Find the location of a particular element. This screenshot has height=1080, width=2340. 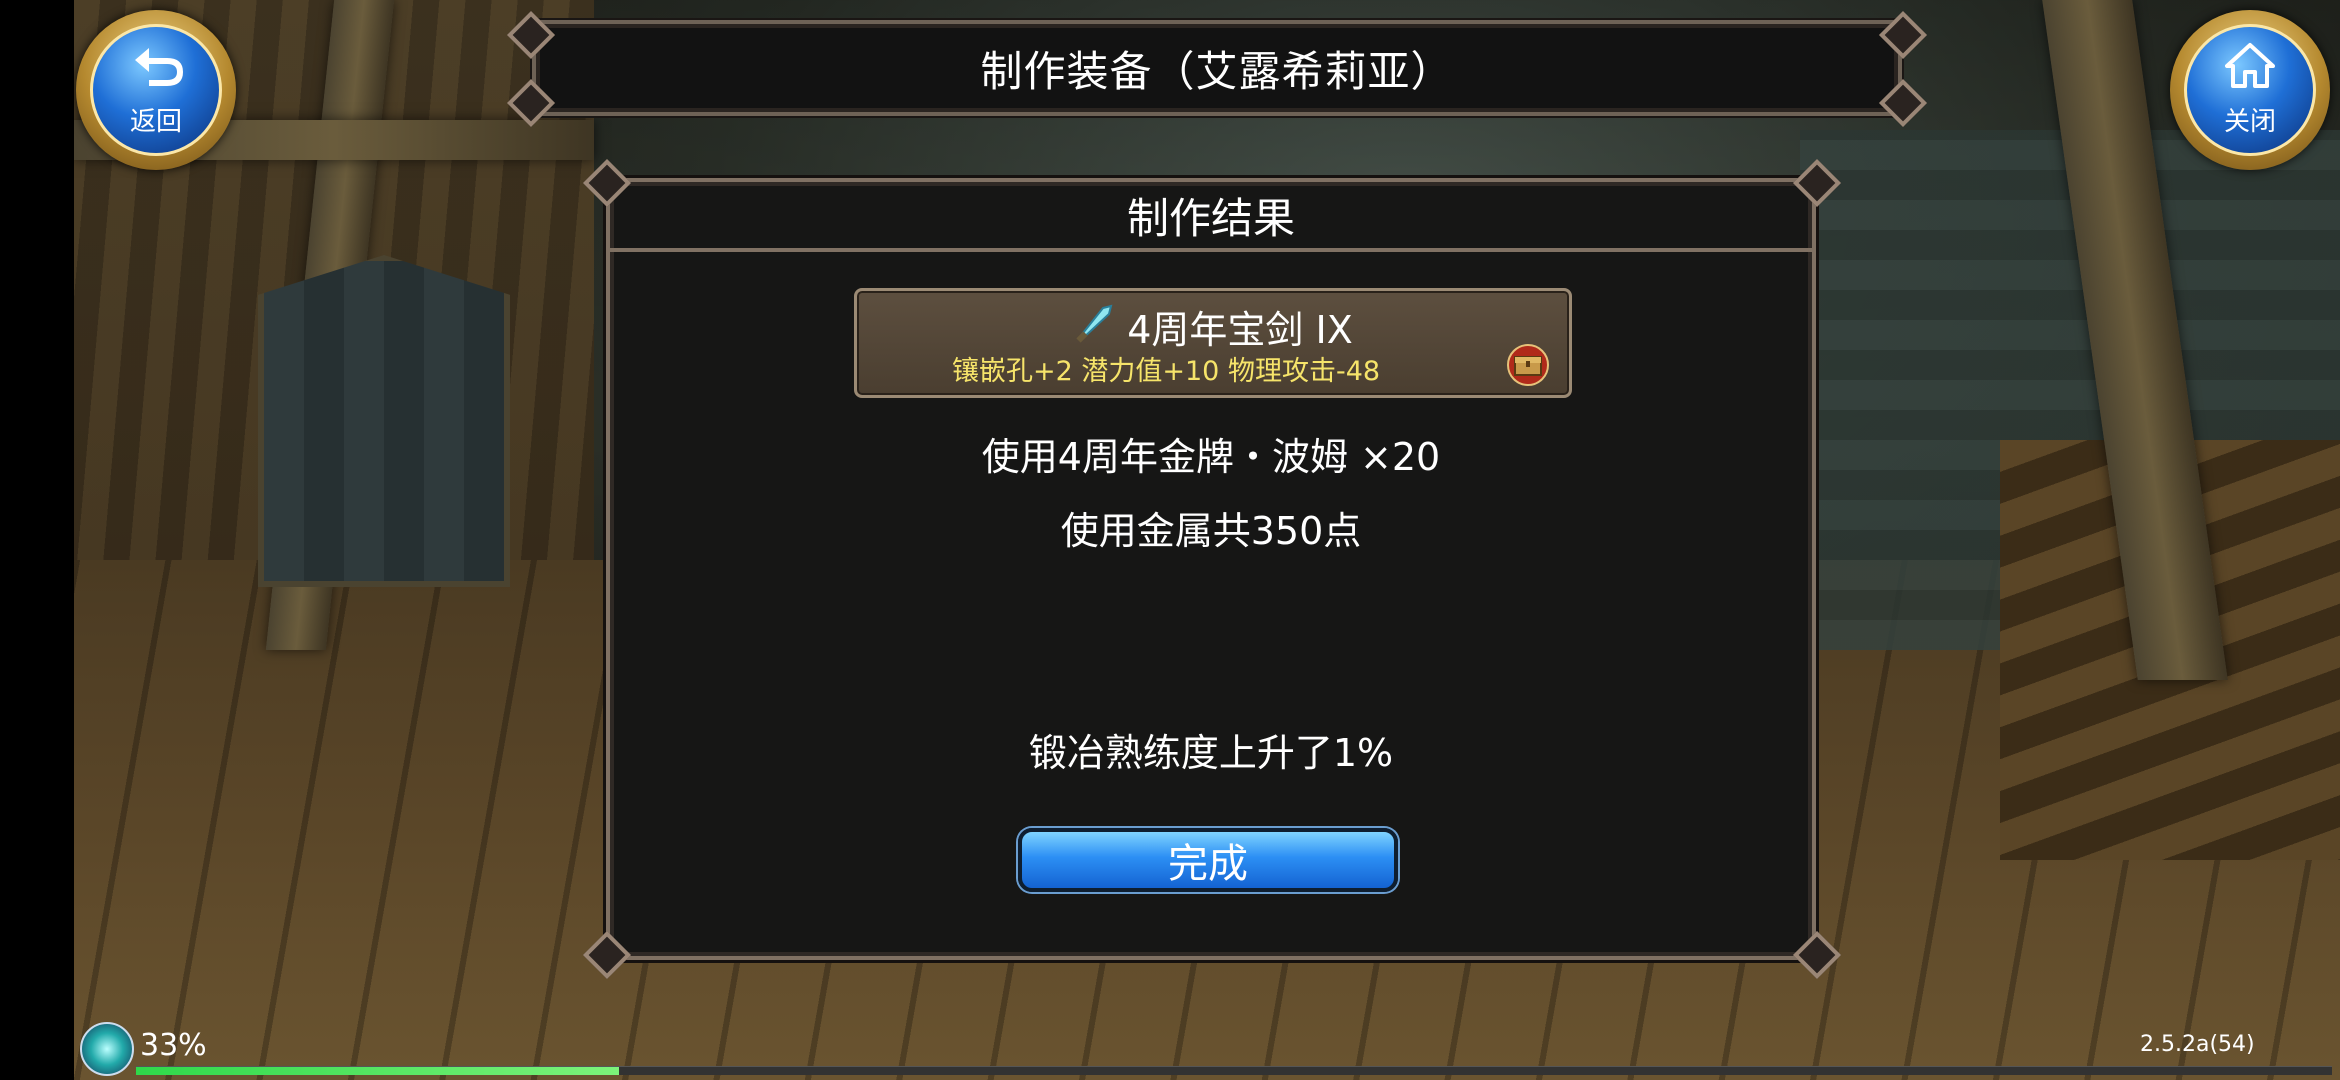

window-title-bar: 制作装备（艾露希莉亚） is located at coordinates (1217, 68).